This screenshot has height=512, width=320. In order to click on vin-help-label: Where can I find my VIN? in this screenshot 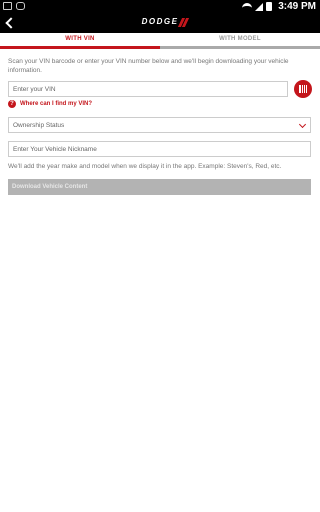, I will do `click(56, 104)`.